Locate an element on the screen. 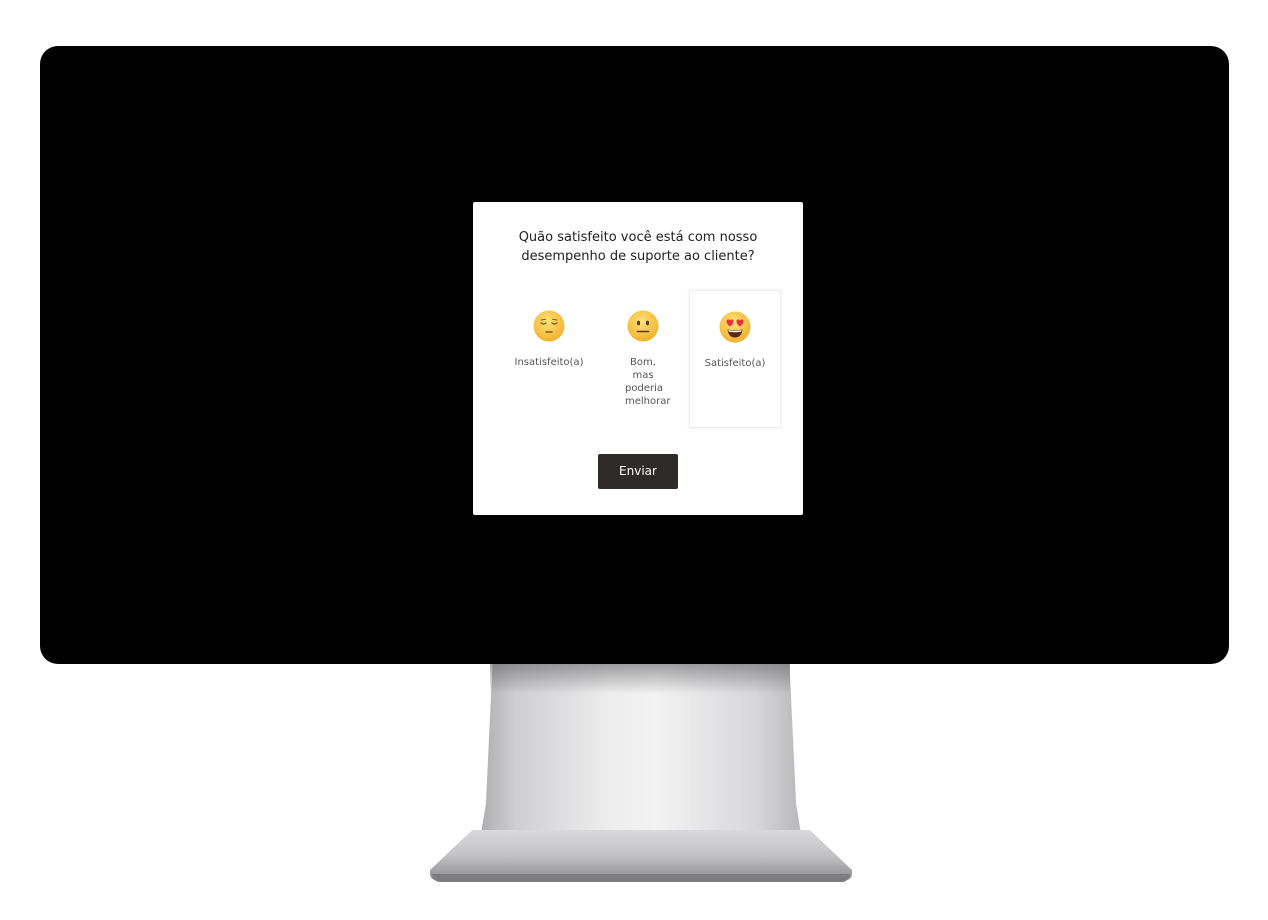 Image resolution: width=1268 pixels, height=920 pixels. survey-question-line-1: Quão satisfeito você está com nosso is located at coordinates (638, 237).